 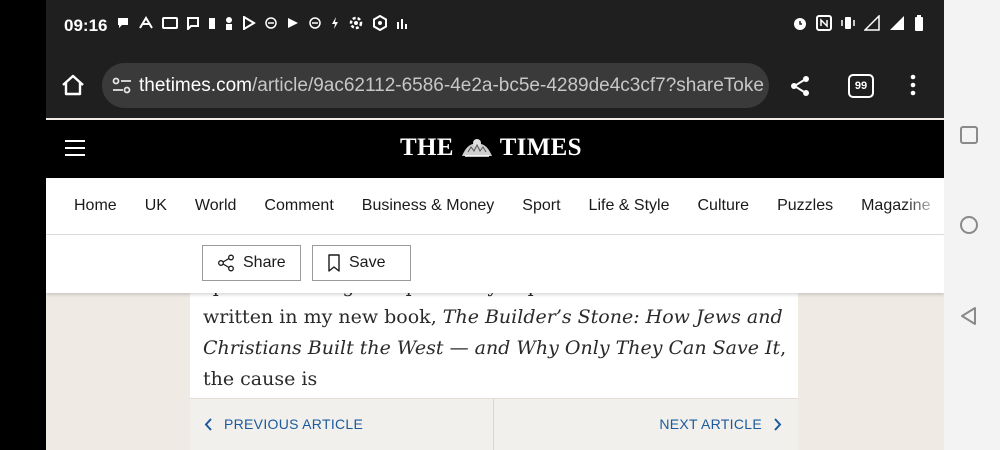 I want to click on nav-item-sport: Sport, so click(x=541, y=206).